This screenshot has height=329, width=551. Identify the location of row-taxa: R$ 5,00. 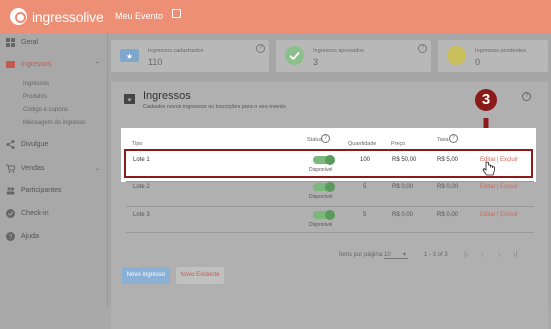
(448, 160).